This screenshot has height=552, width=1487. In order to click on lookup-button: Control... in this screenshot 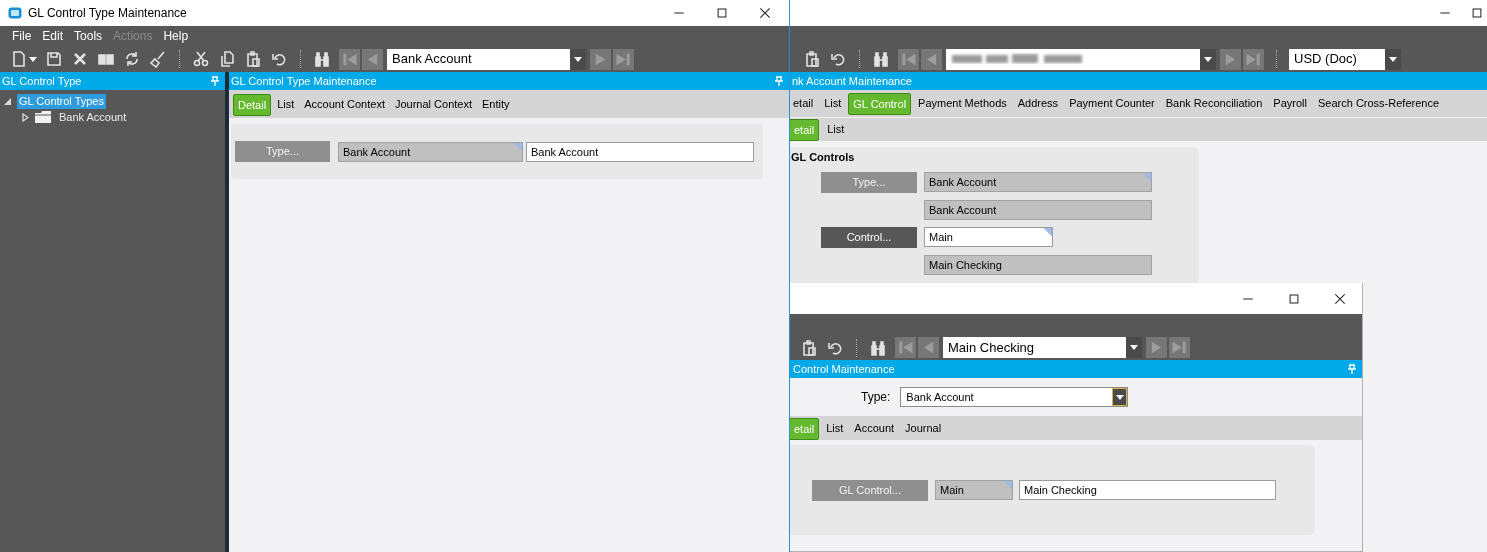, I will do `click(869, 237)`.